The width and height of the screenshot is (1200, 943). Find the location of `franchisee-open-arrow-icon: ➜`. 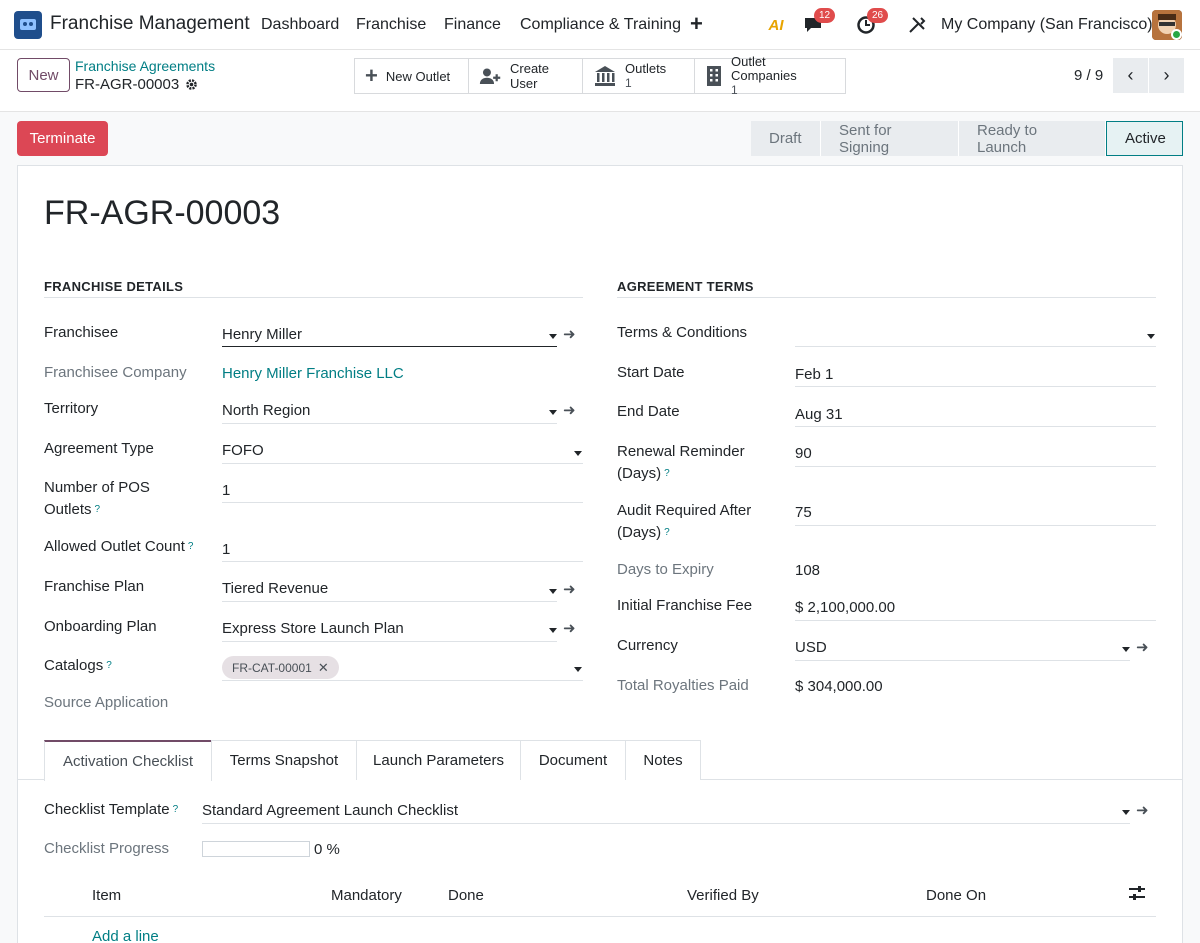

franchisee-open-arrow-icon: ➜ is located at coordinates (569, 334).